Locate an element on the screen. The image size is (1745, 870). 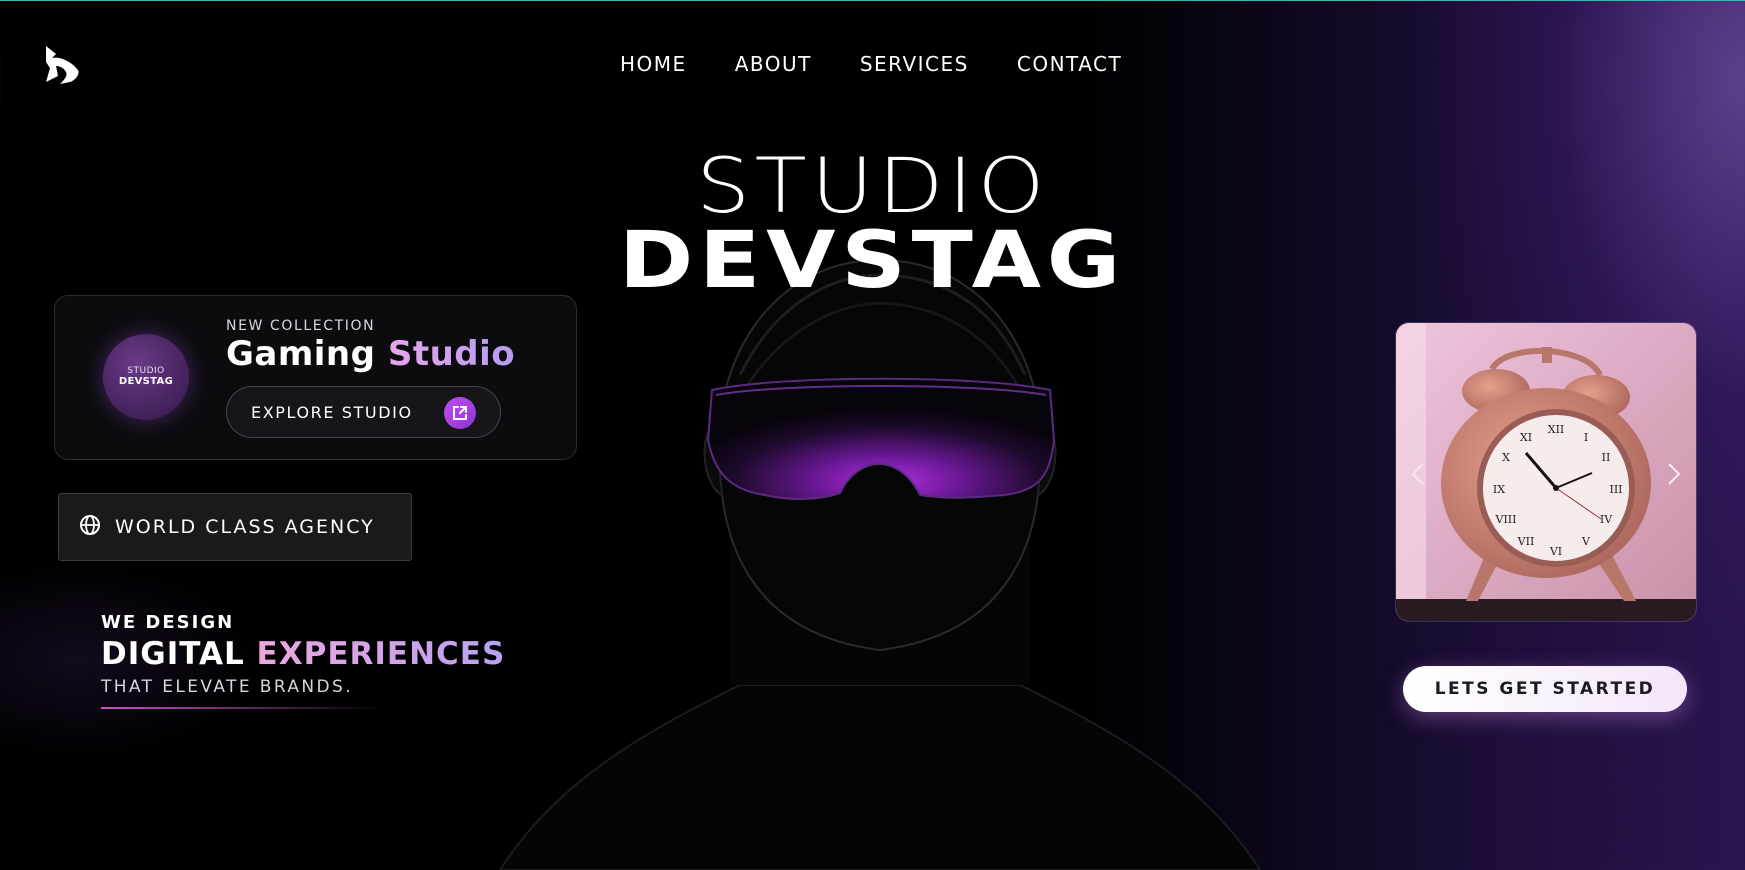
explore-studio-label: EXPLORE STUDIO is located at coordinates (332, 412).